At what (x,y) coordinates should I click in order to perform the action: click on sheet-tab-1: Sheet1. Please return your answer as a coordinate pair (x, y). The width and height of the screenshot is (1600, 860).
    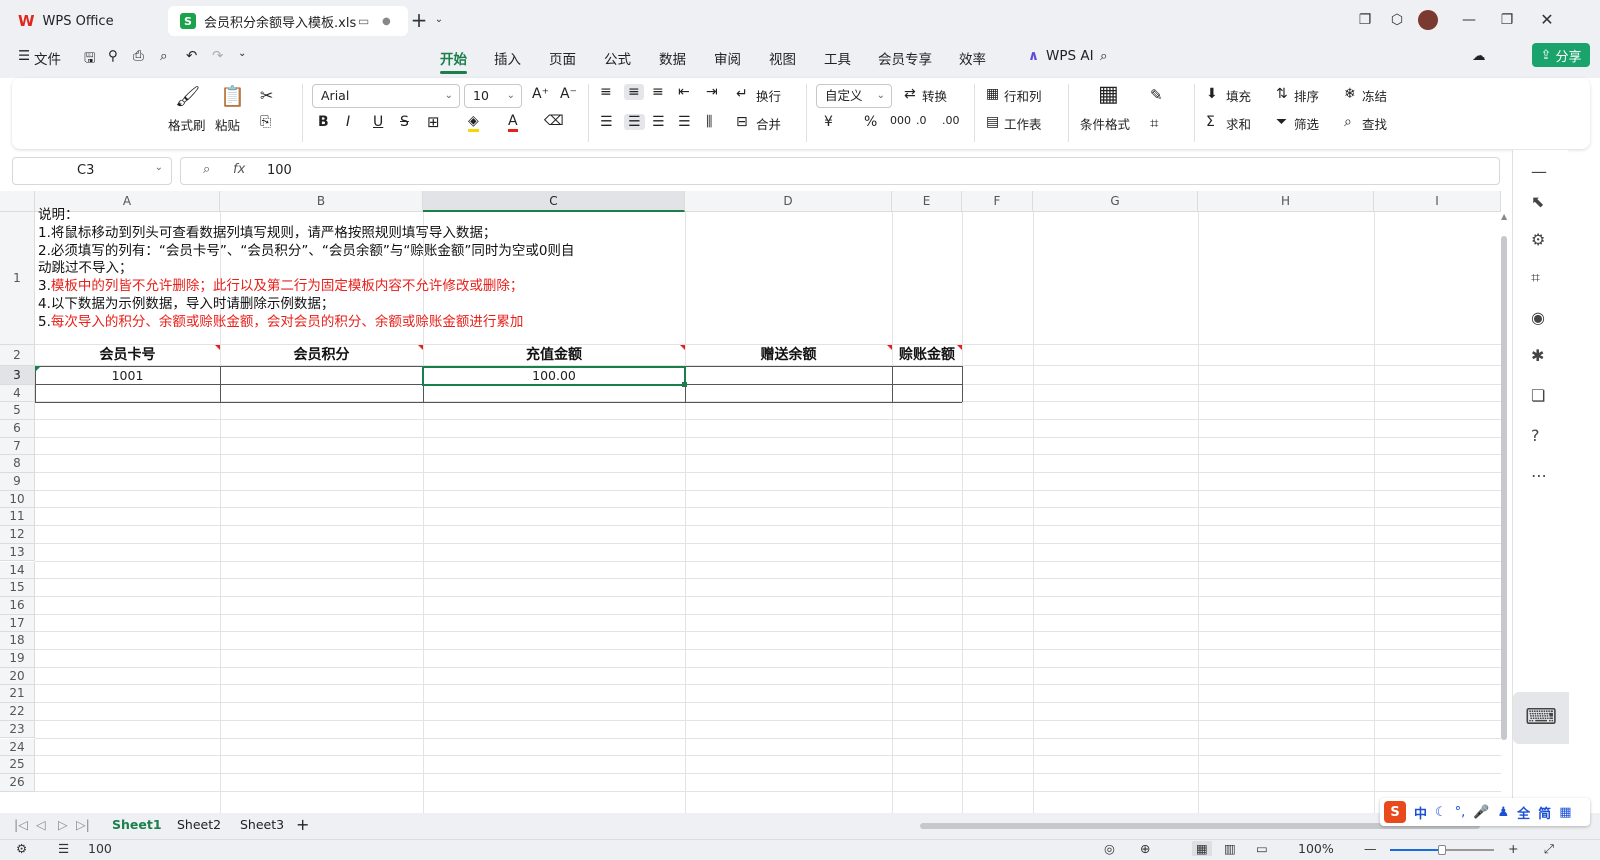
    Looking at the image, I should click on (137, 824).